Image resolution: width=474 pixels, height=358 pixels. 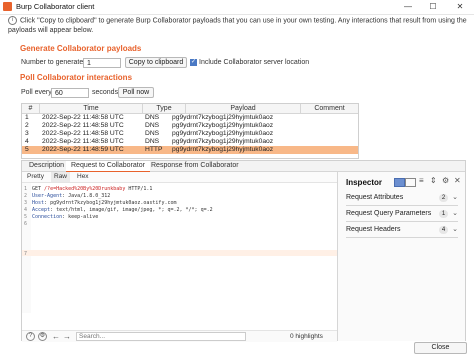 What do you see at coordinates (38, 189) in the screenshot?
I see `request-method: GET` at bounding box center [38, 189].